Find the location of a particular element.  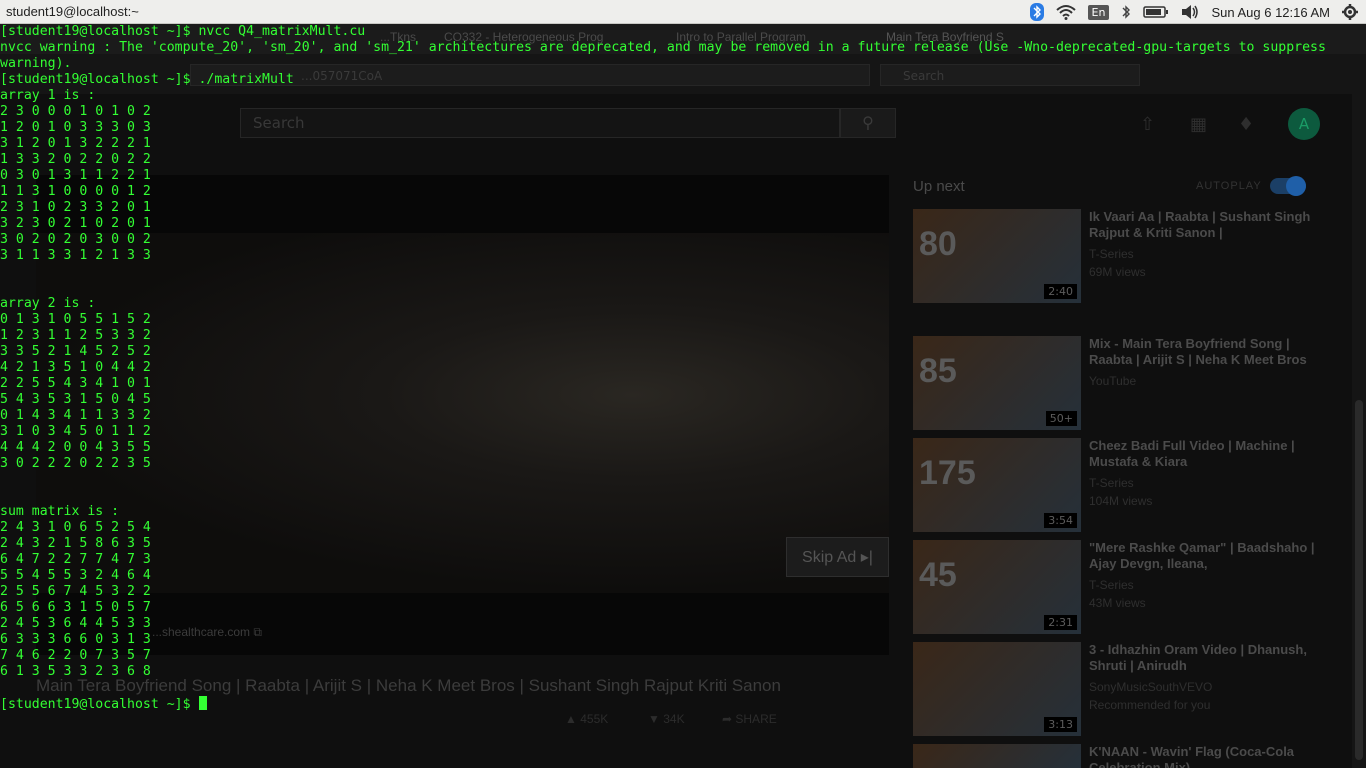

matrix-row: 3 3 5 2 1 4 5 2 5 2 is located at coordinates (75, 351).